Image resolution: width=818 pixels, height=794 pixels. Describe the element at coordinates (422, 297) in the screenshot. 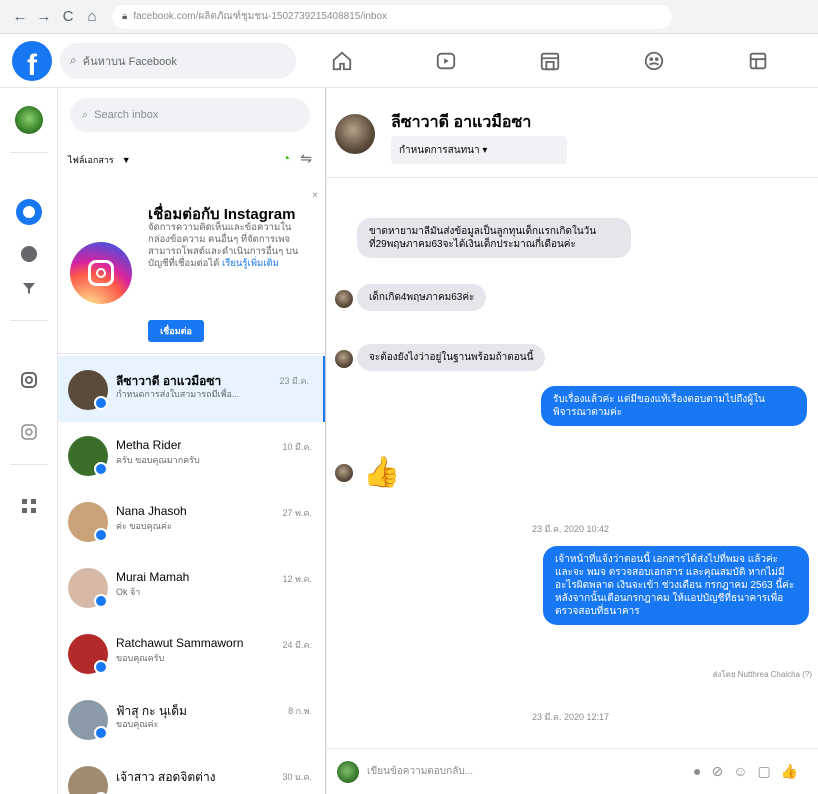

I see `incoming-message: เด็กเกิด4พฤษภาคม63ค่ะ` at that location.